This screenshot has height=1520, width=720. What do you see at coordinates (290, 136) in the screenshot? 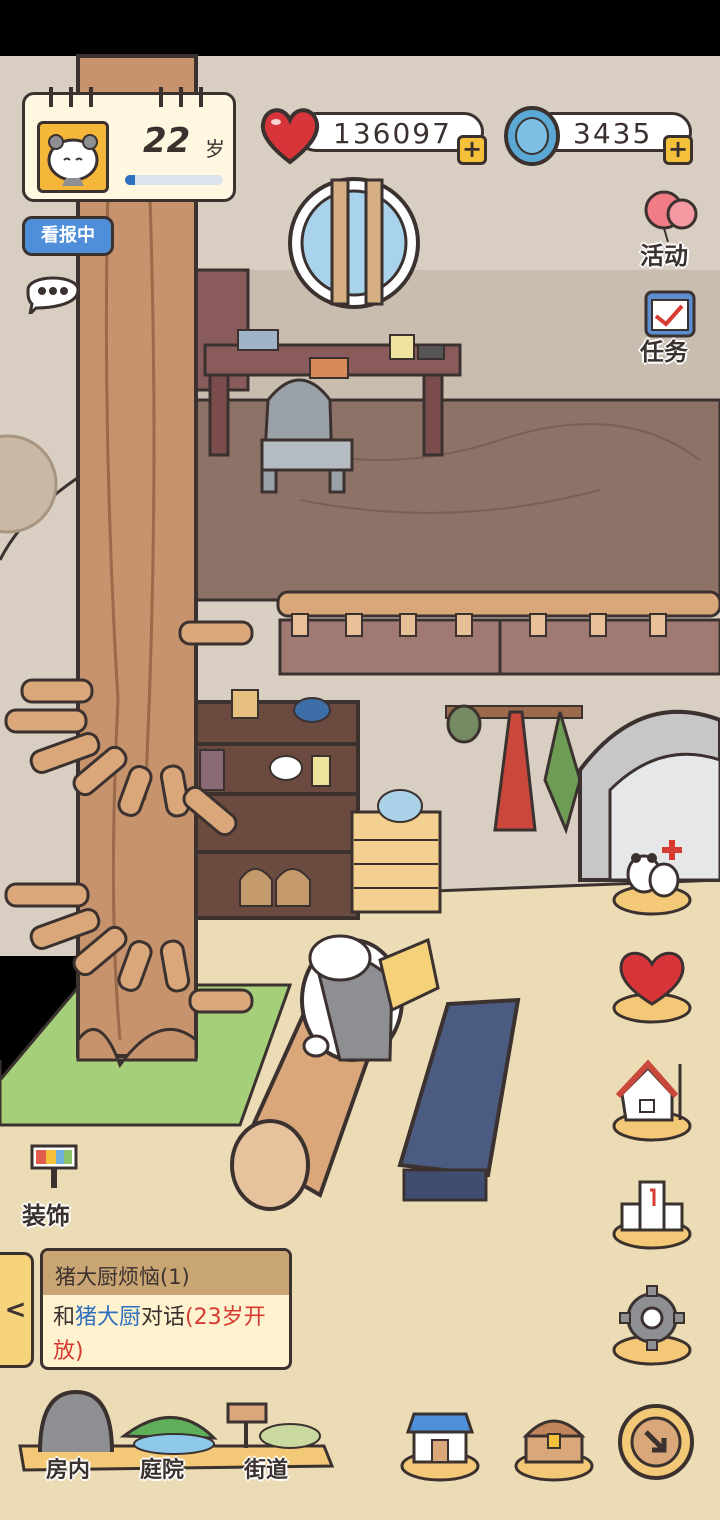
I see `heart-icon` at bounding box center [290, 136].